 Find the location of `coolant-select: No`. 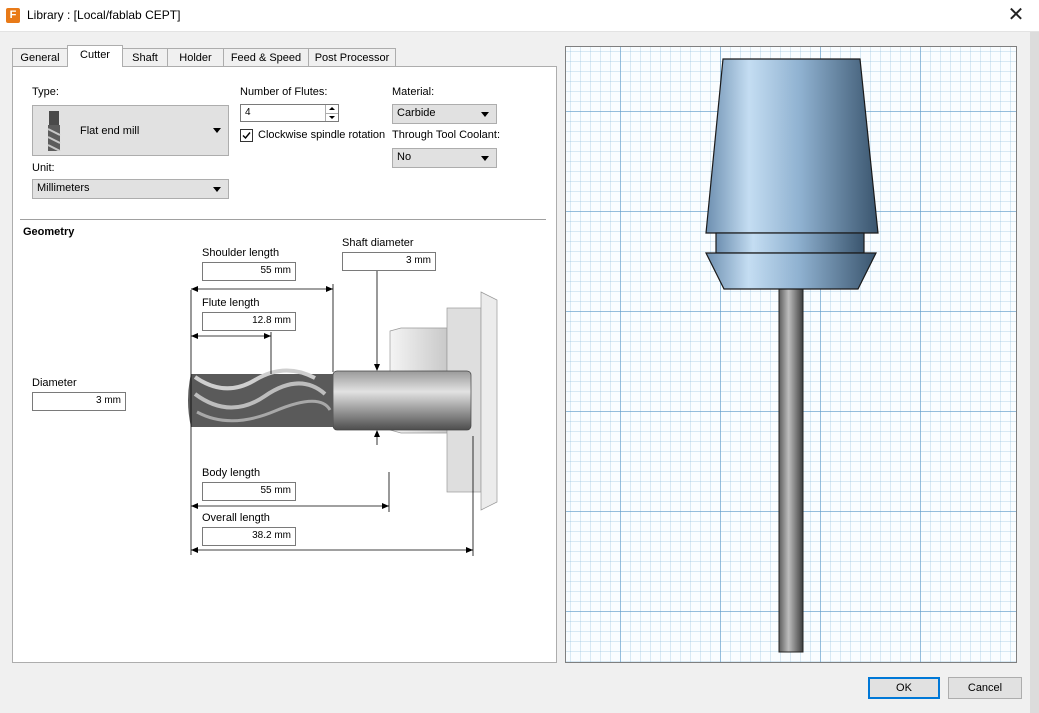

coolant-select: No is located at coordinates (444, 158).